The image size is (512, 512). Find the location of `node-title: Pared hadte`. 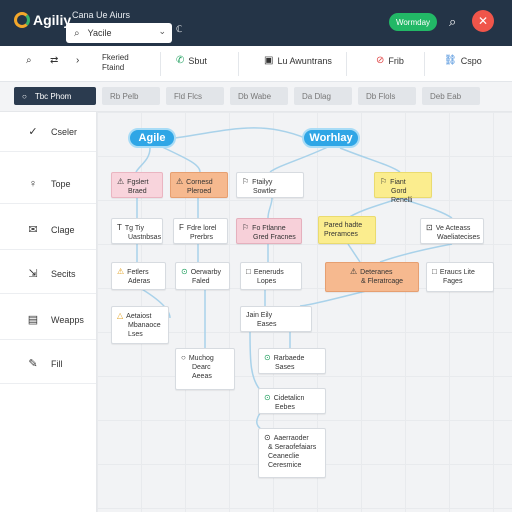

node-title: Pared hadte is located at coordinates (343, 225).